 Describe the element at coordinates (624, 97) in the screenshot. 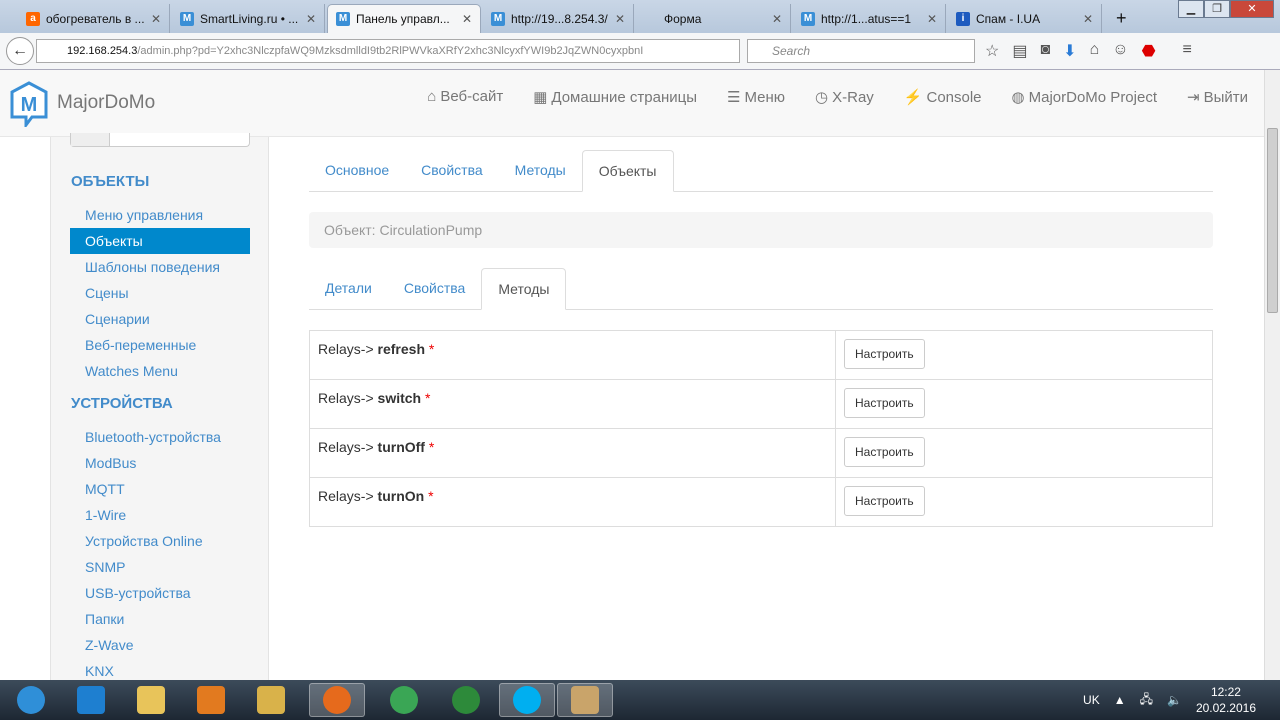

I see `nav-item-label: Домашние страницы` at that location.